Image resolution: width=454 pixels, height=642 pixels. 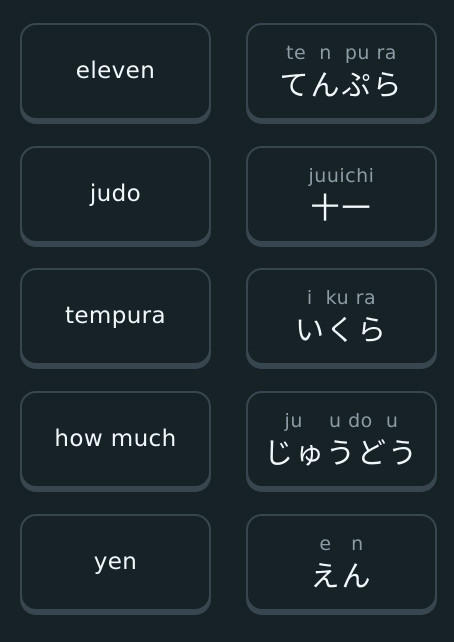 I want to click on english-card-label: how much, so click(x=115, y=439).